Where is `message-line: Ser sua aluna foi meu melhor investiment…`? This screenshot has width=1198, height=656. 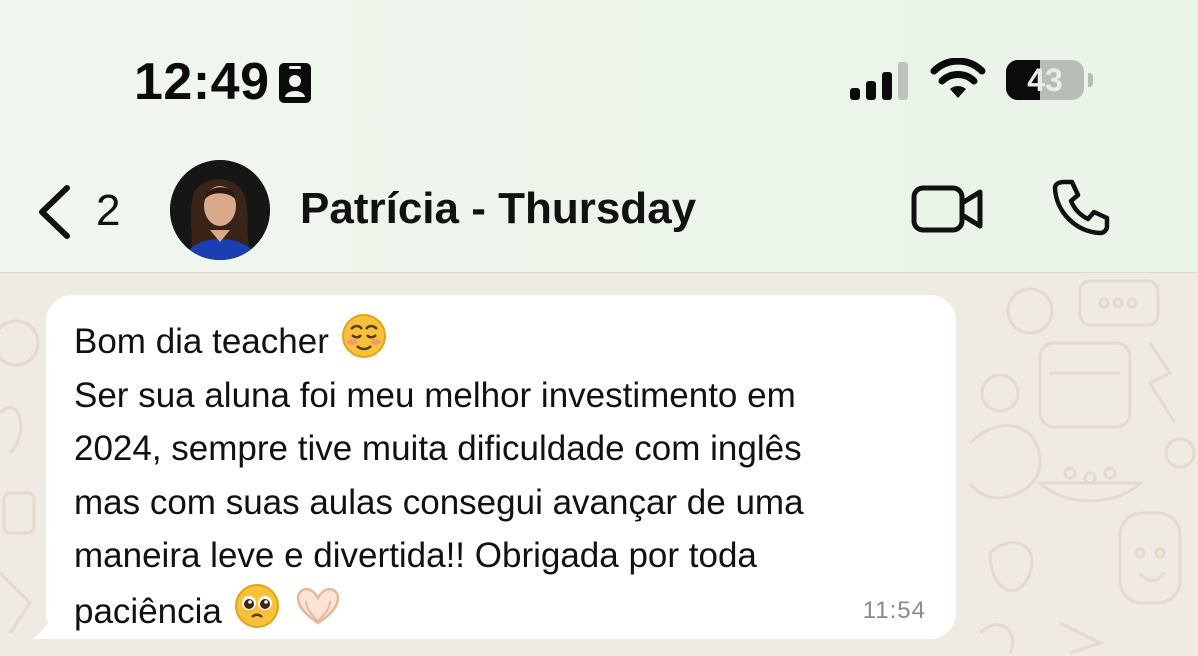
message-line: Ser sua aluna foi meu melhor investiment… is located at coordinates (435, 395).